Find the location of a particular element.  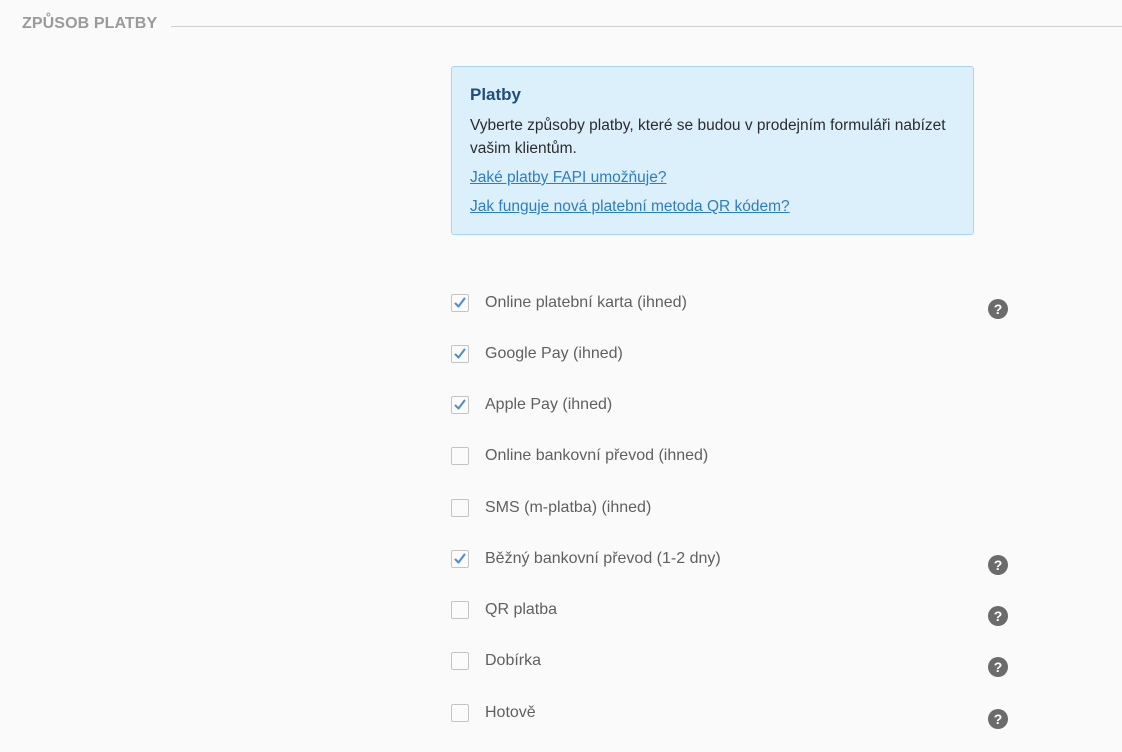

method-row-cod: Dobírka ? is located at coordinates (736, 663).